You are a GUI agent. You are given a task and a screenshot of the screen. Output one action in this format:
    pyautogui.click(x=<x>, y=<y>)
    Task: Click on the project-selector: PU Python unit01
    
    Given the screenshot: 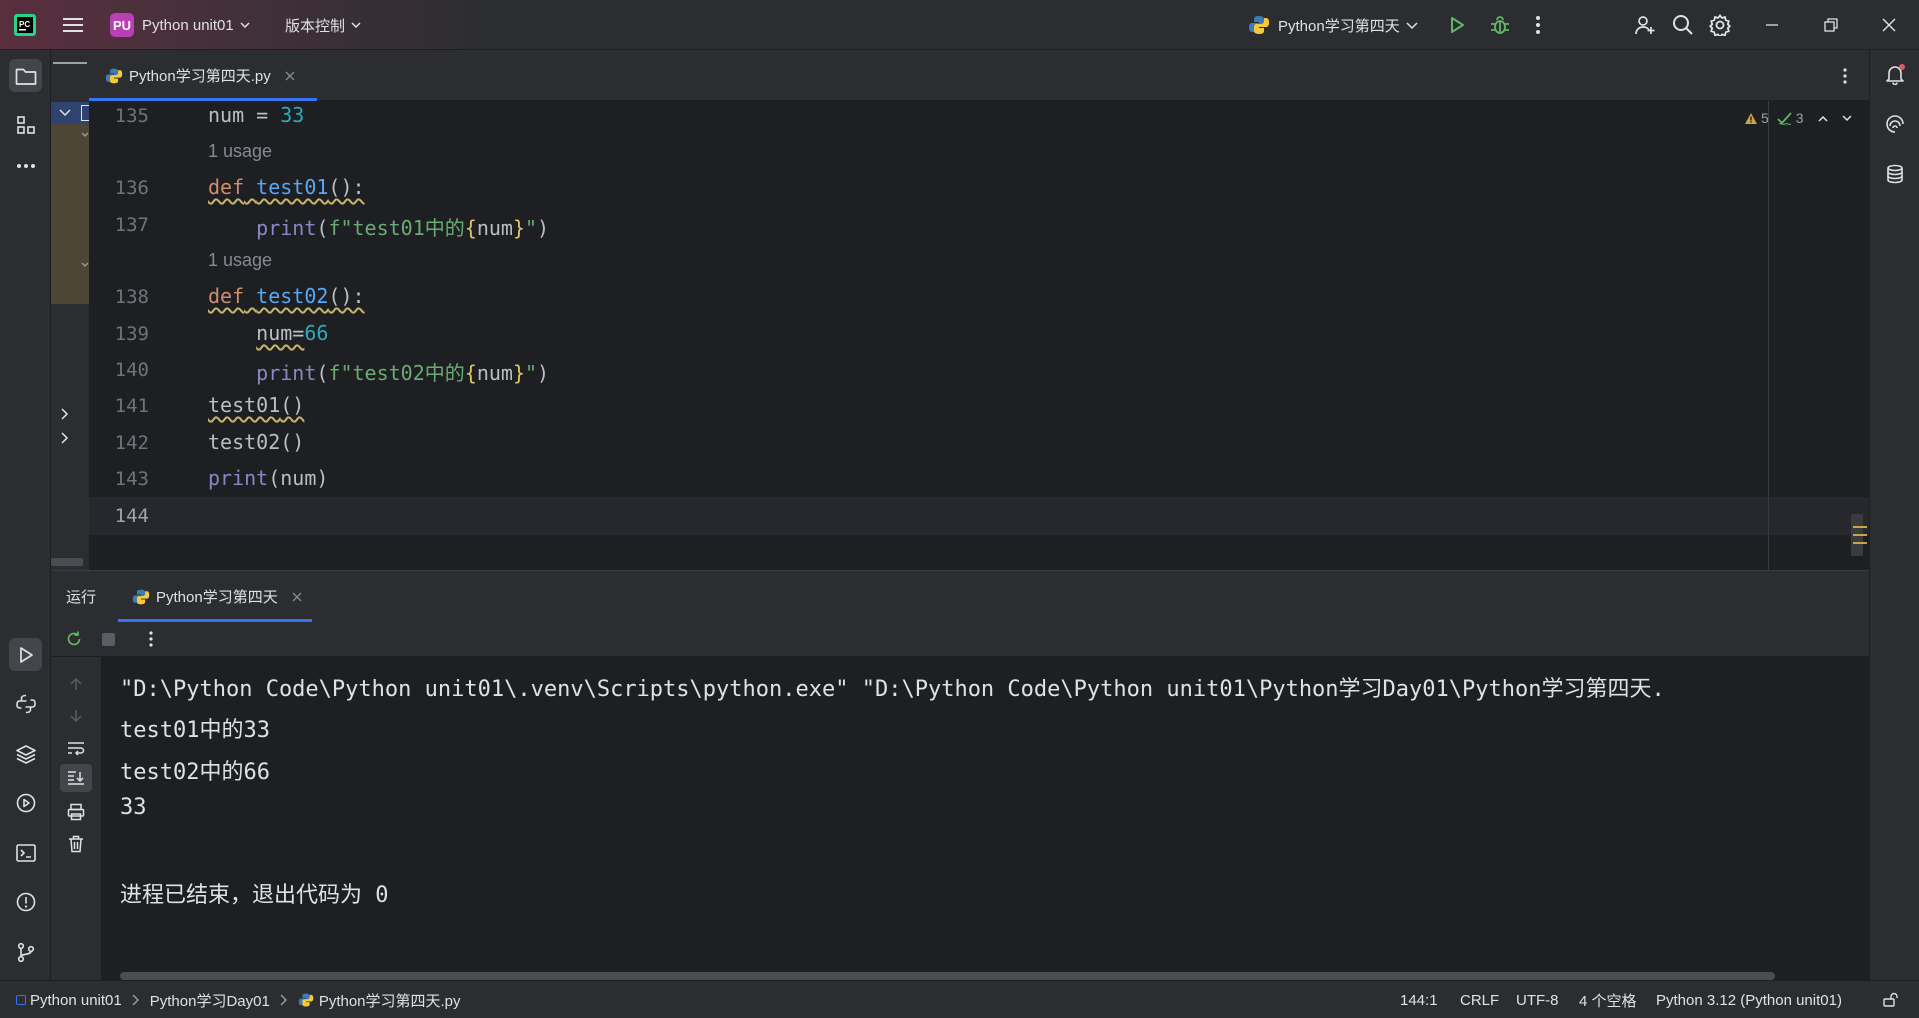 What is the action you would take?
    pyautogui.click(x=180, y=25)
    